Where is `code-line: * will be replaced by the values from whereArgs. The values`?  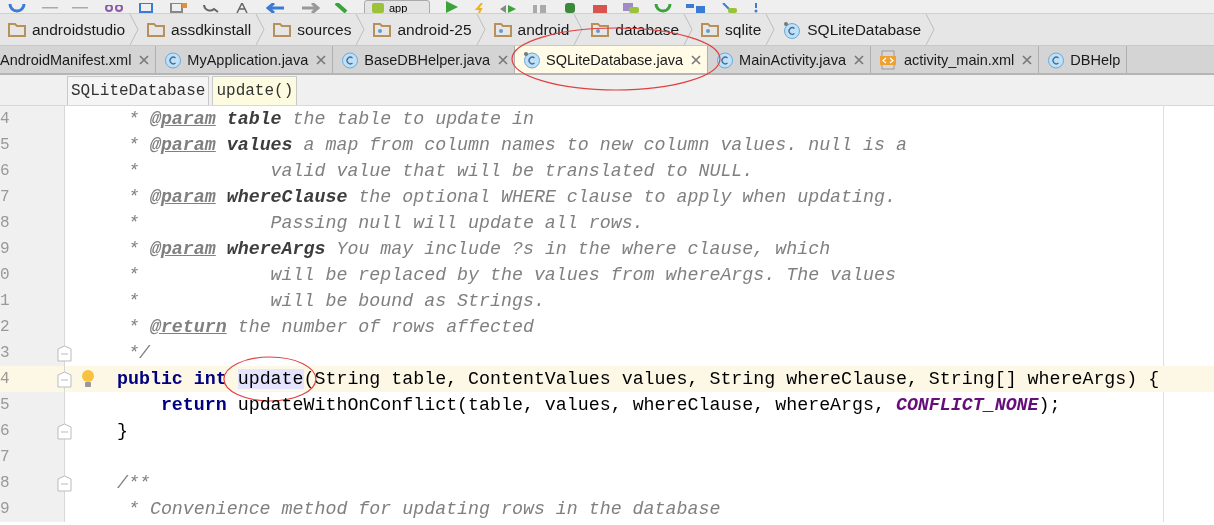
code-line: * will be replaced by the values from whereArgs. The values is located at coordinates (511, 275).